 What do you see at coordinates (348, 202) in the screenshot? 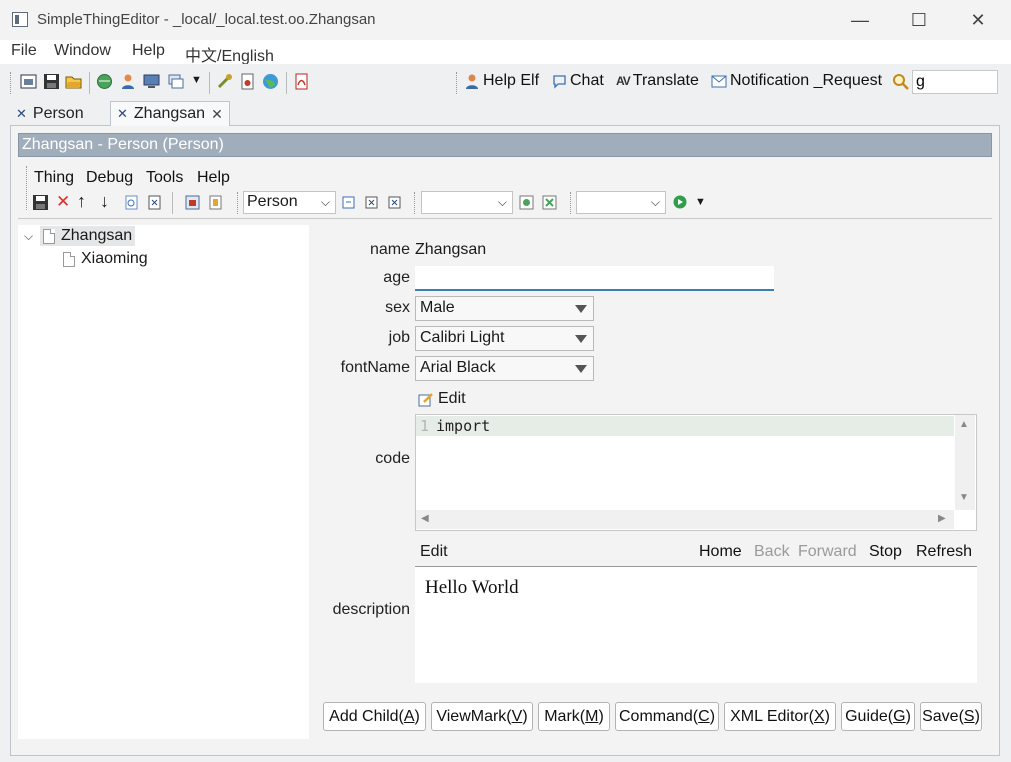
I see `new-thing-icon` at bounding box center [348, 202].